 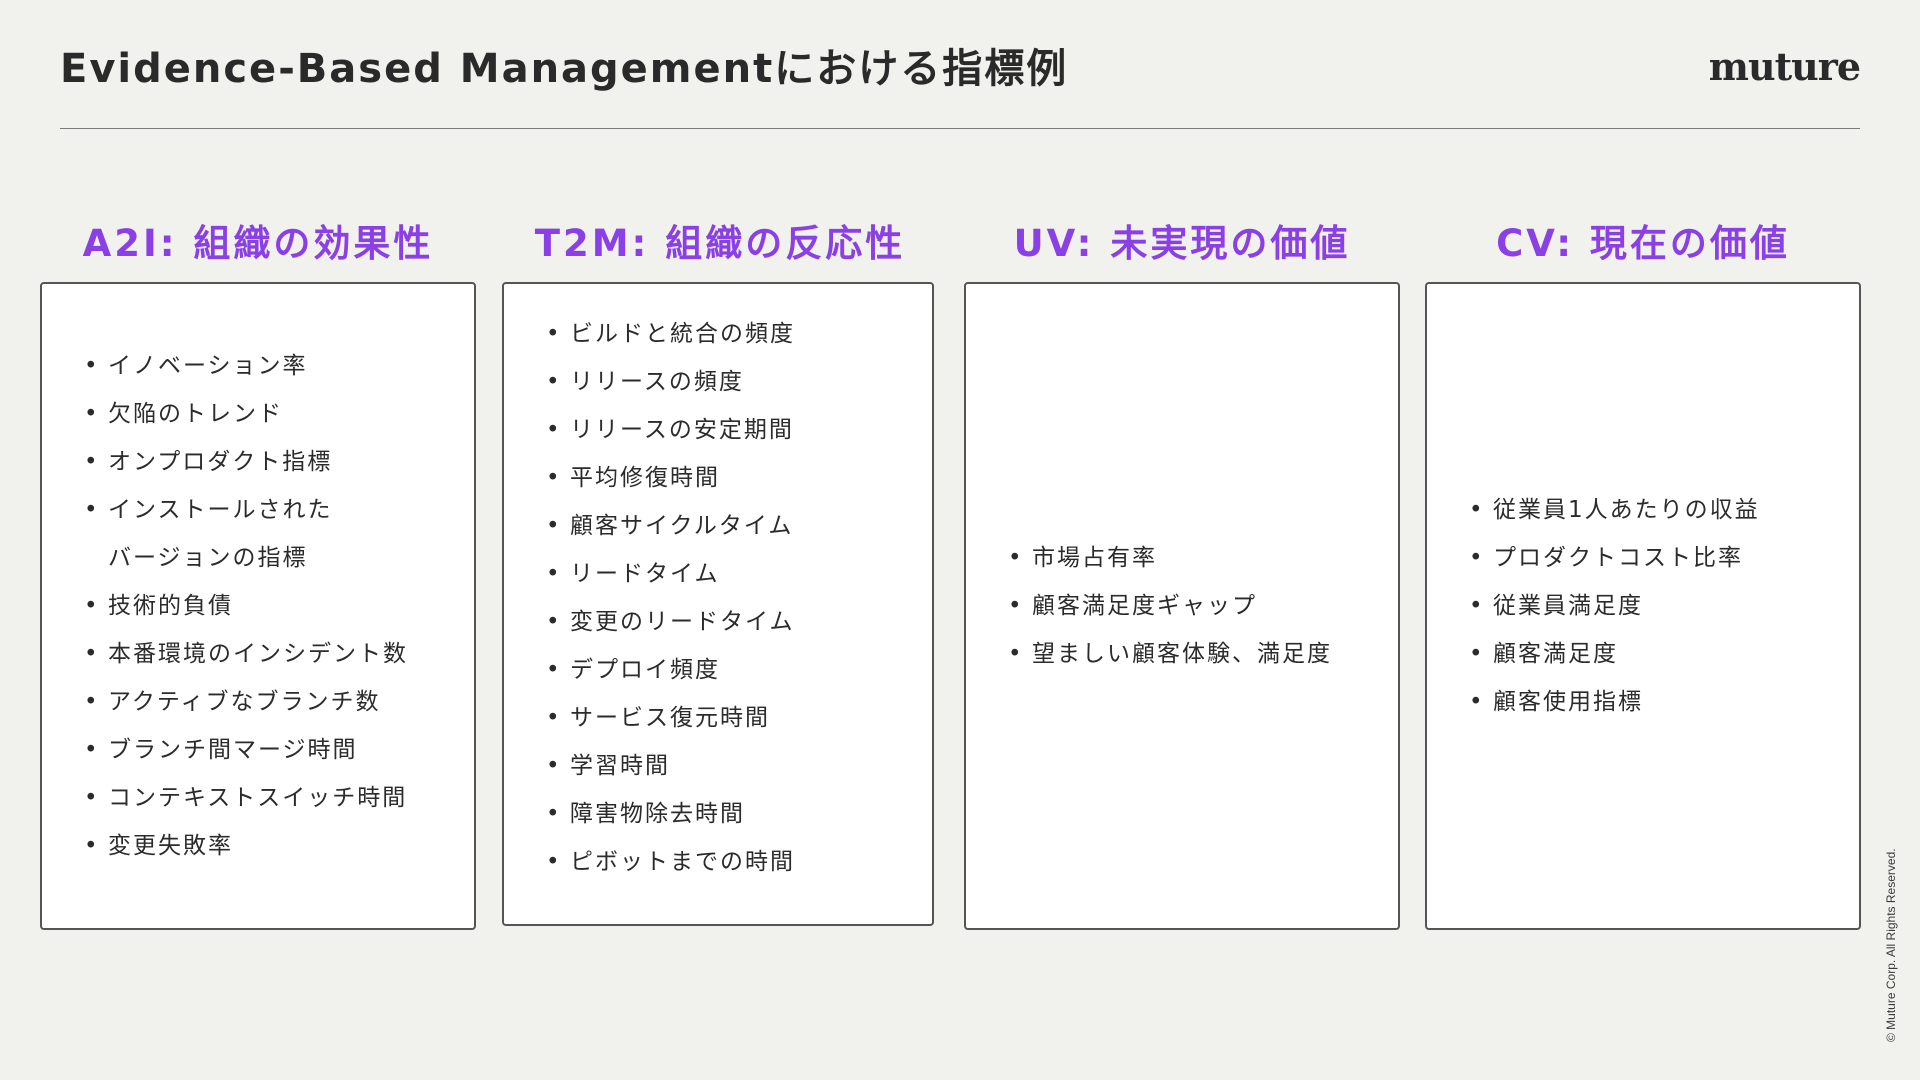 I want to click on list-item: • イノベーション率, so click(x=278, y=366).